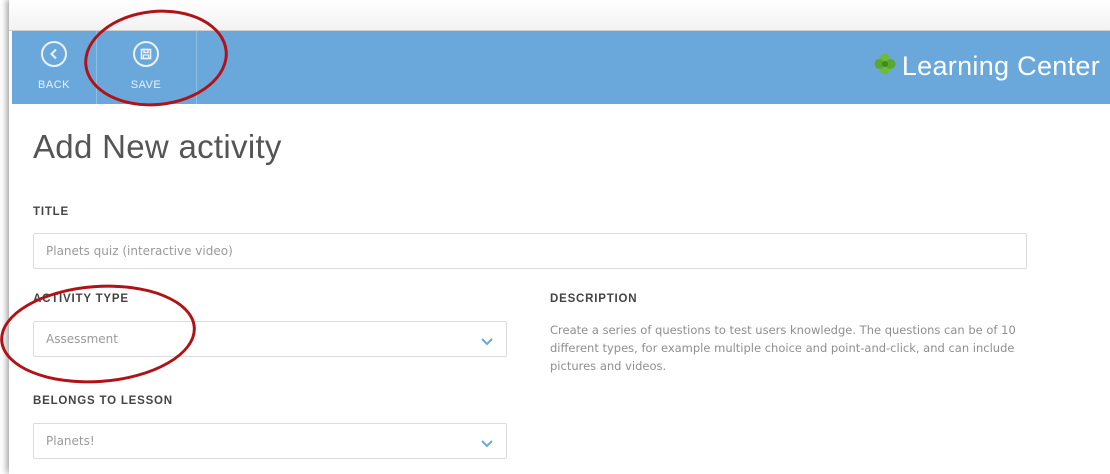 The height and width of the screenshot is (474, 1110). Describe the element at coordinates (1000, 66) in the screenshot. I see `brand-name: Learning Center` at that location.